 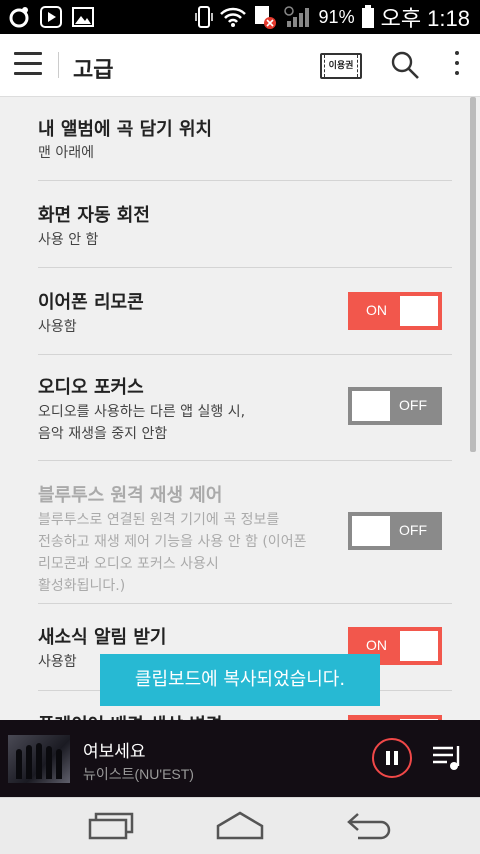 I want to click on setting-earphone-remote: 이어폰 리모콘 사용함 ON, so click(x=245, y=311).